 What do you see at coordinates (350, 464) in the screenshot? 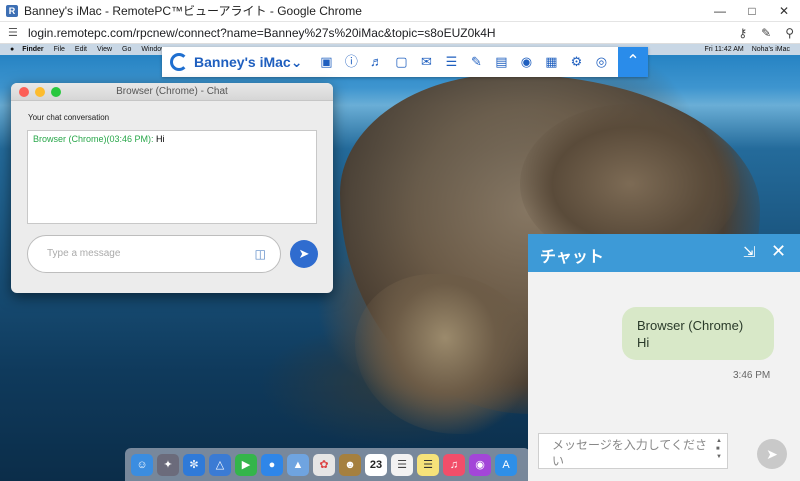
I see `contacts-icon: ☻` at bounding box center [350, 464].